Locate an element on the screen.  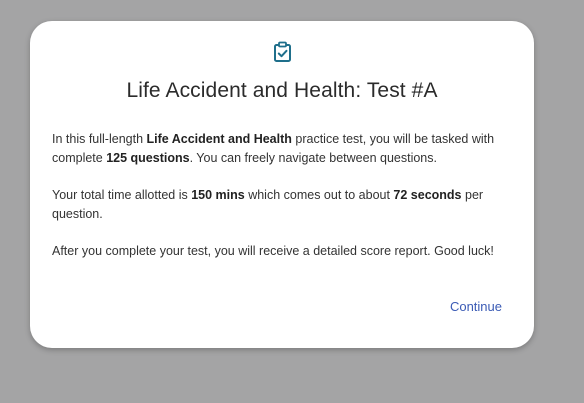
description-text: In this full-length is located at coordinates (99, 139).